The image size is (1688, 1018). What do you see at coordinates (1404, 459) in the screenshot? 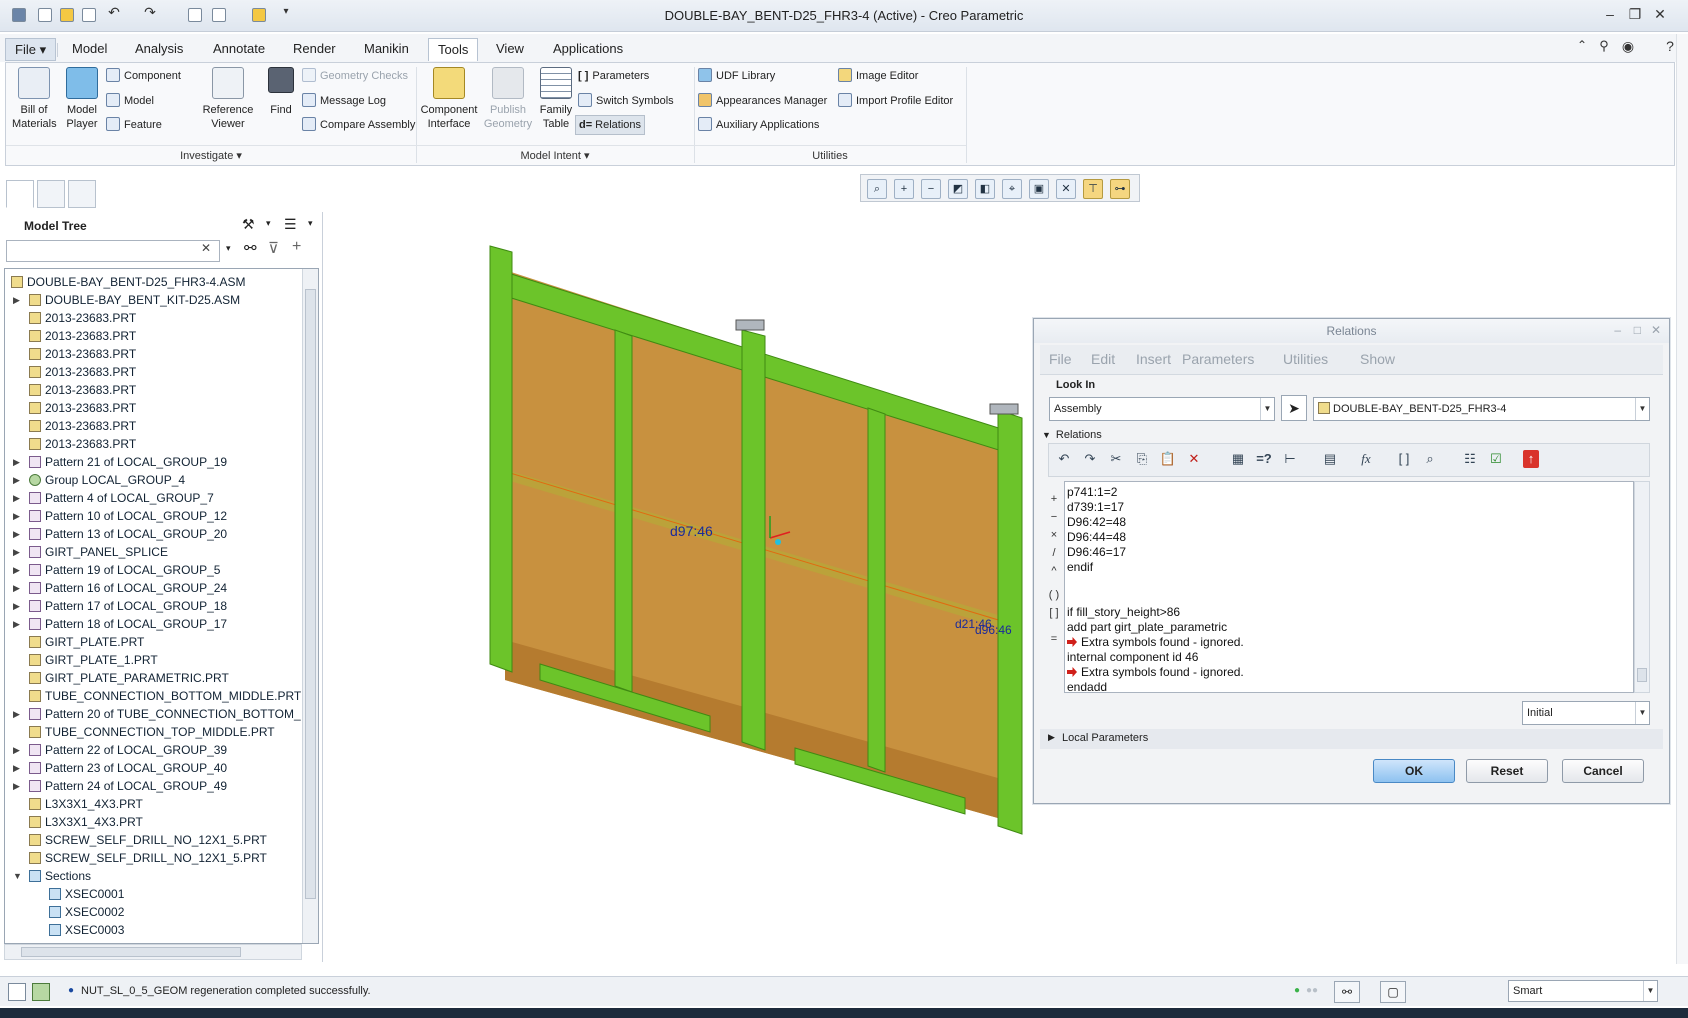
I see `insert-parameter-icon: [ ]` at bounding box center [1404, 459].